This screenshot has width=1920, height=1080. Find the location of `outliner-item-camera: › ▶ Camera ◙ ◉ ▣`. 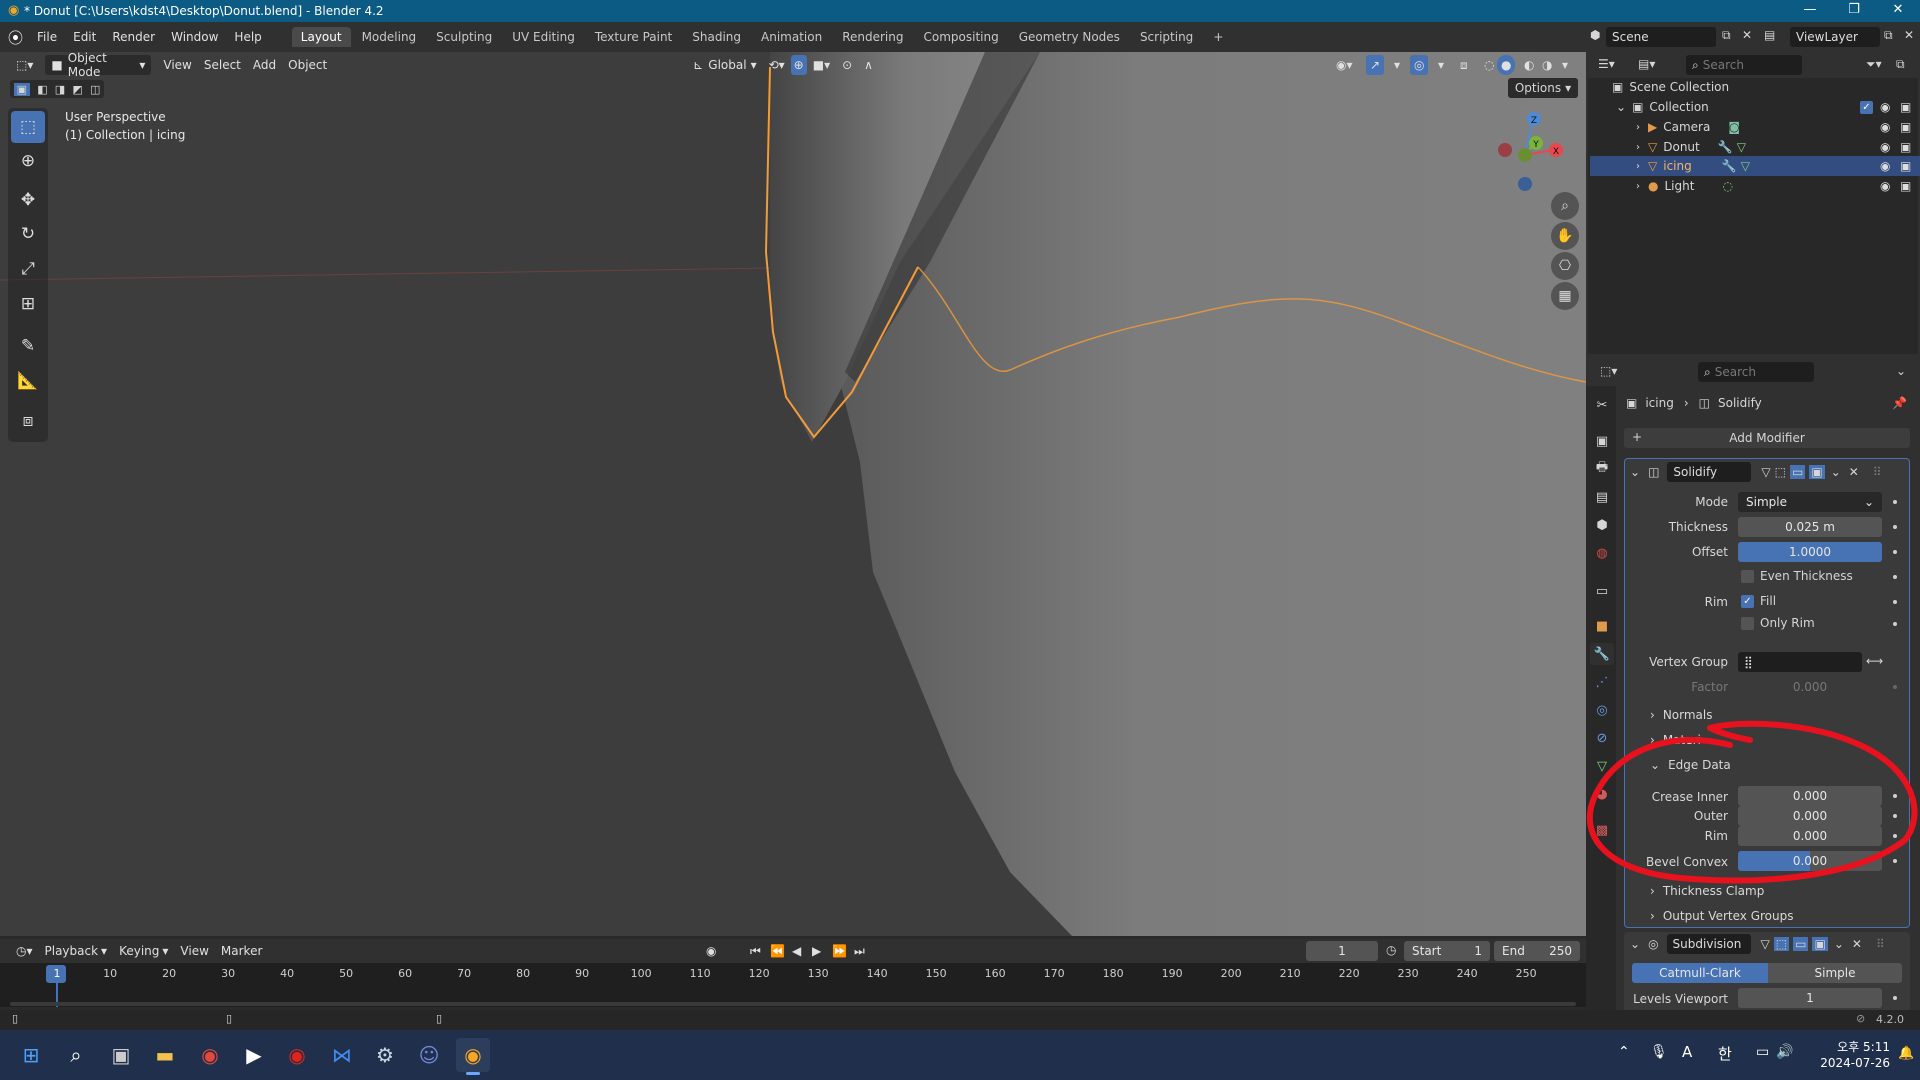

outliner-item-camera: › ▶ Camera ◙ ◉ ▣ is located at coordinates (1755, 127).